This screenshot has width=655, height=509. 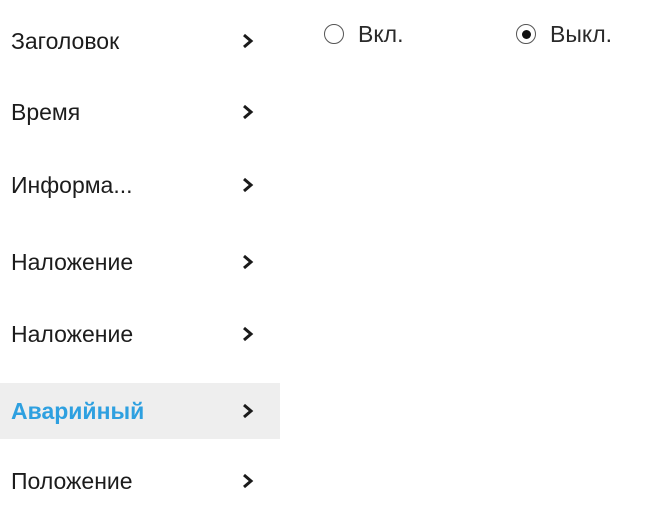 What do you see at coordinates (46, 111) in the screenshot?
I see `sidebar-item-label: Время` at bounding box center [46, 111].